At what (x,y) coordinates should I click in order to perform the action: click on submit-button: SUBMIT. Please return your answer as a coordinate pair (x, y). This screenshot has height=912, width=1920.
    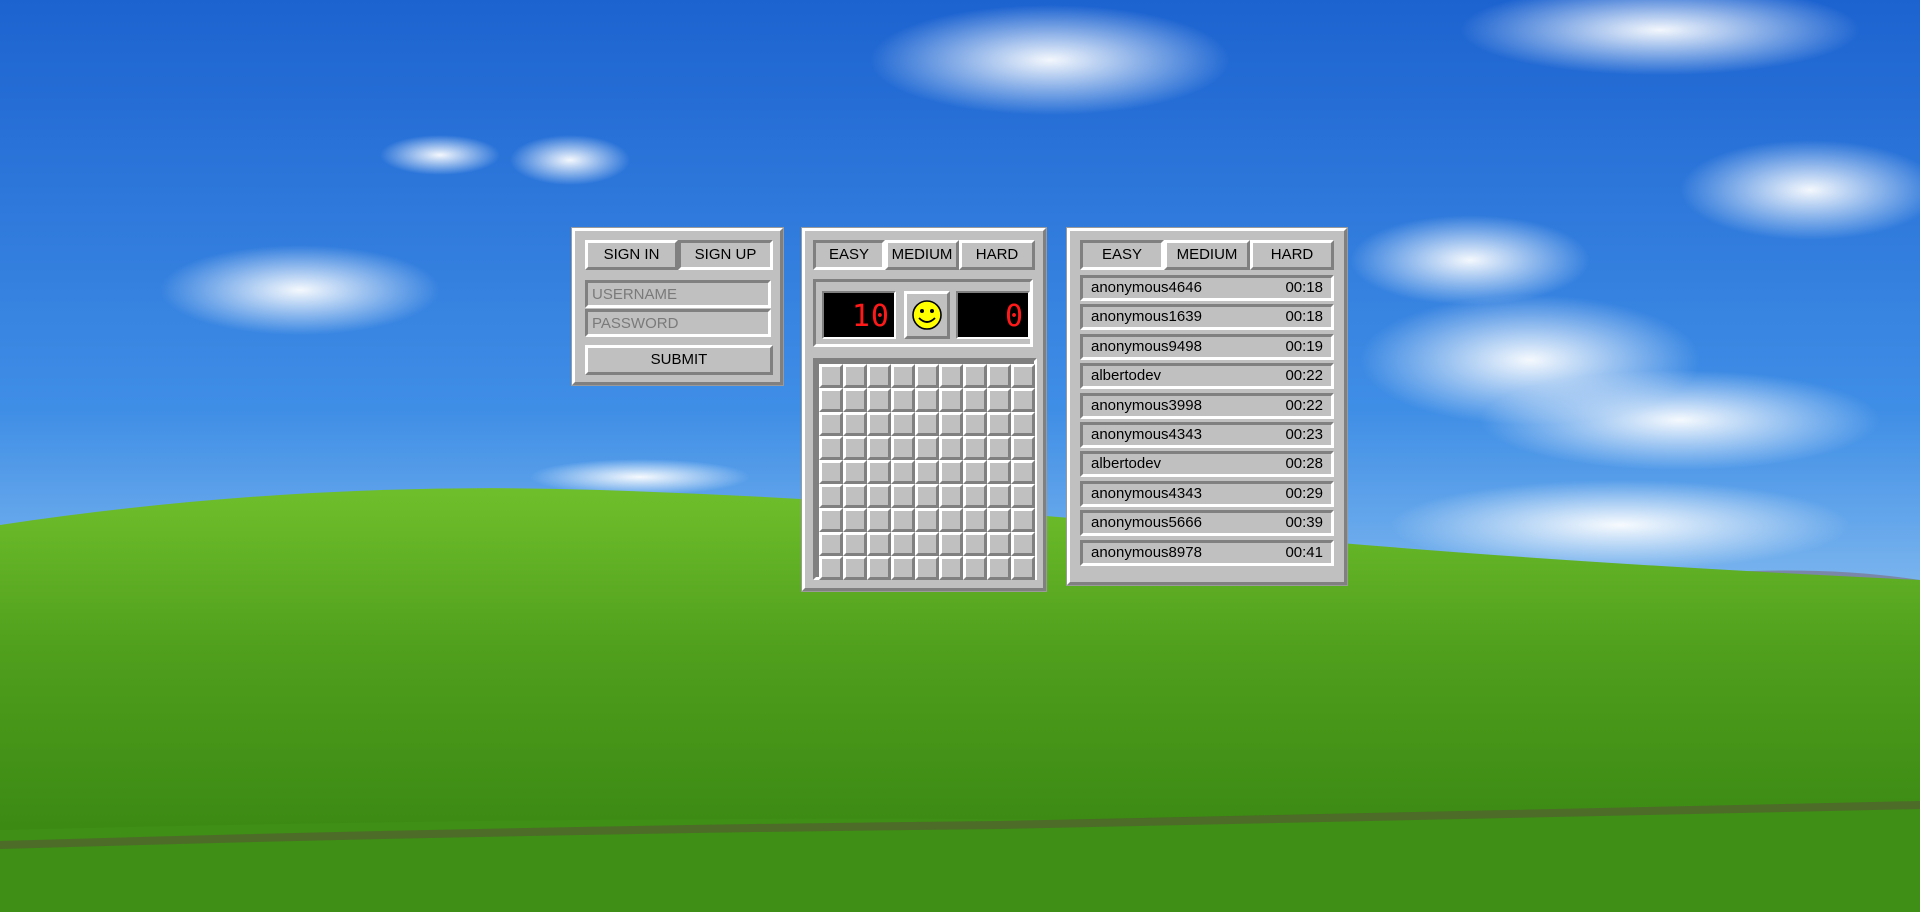
    Looking at the image, I should click on (679, 360).